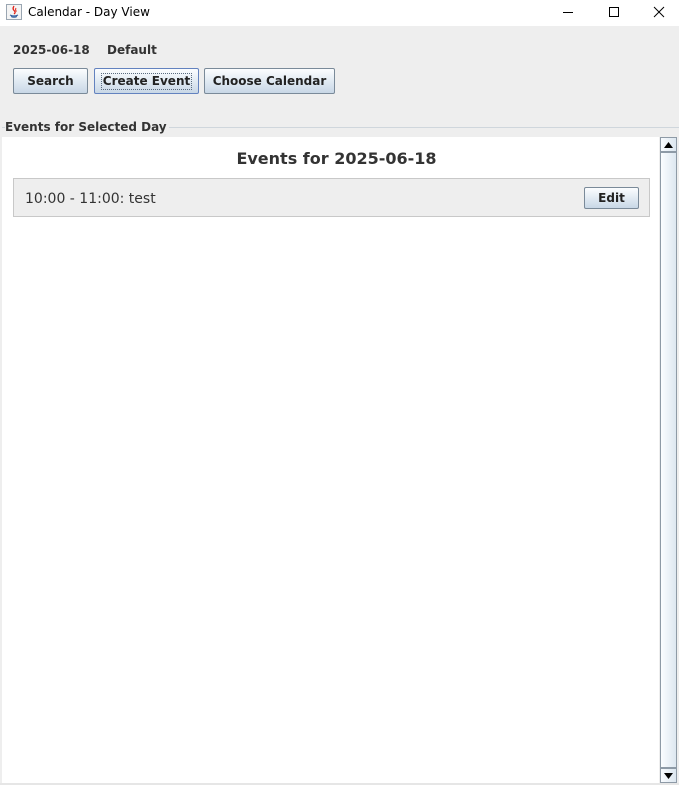  I want to click on edit-event-button: Edit, so click(611, 198).